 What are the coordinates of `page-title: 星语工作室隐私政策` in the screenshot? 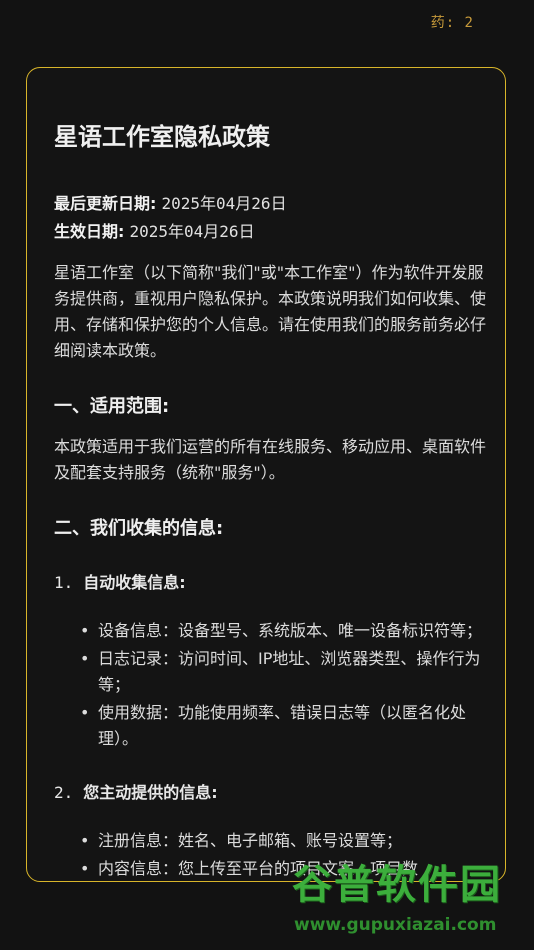 It's located at (162, 137).